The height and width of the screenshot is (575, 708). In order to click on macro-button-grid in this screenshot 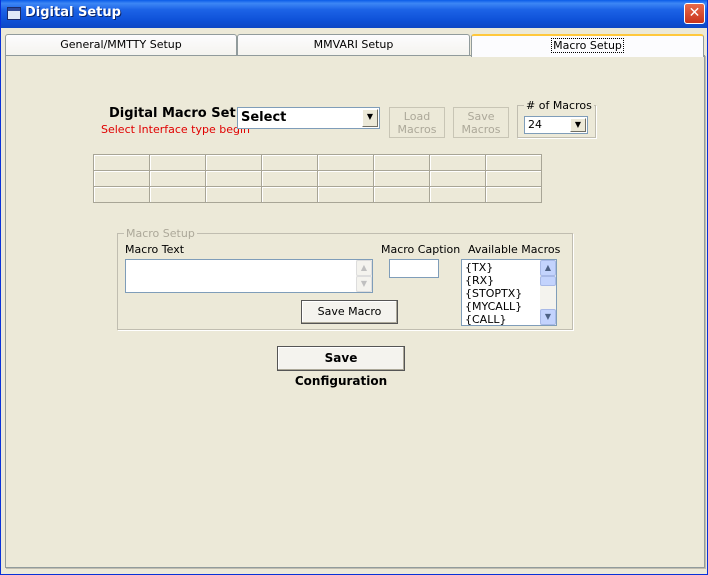, I will do `click(317, 178)`.